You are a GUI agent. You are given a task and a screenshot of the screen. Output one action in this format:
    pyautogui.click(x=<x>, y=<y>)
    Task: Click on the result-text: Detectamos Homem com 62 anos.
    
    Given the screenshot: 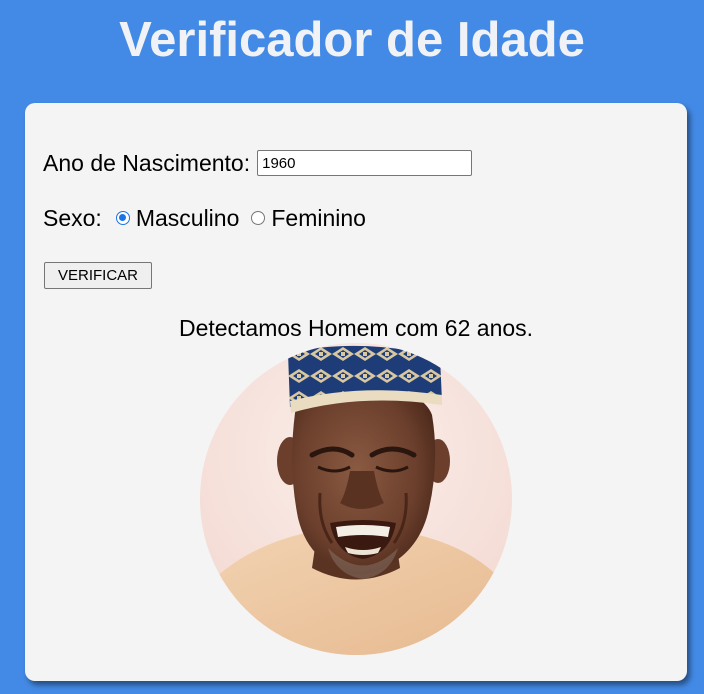 What is the action you would take?
    pyautogui.click(x=356, y=328)
    